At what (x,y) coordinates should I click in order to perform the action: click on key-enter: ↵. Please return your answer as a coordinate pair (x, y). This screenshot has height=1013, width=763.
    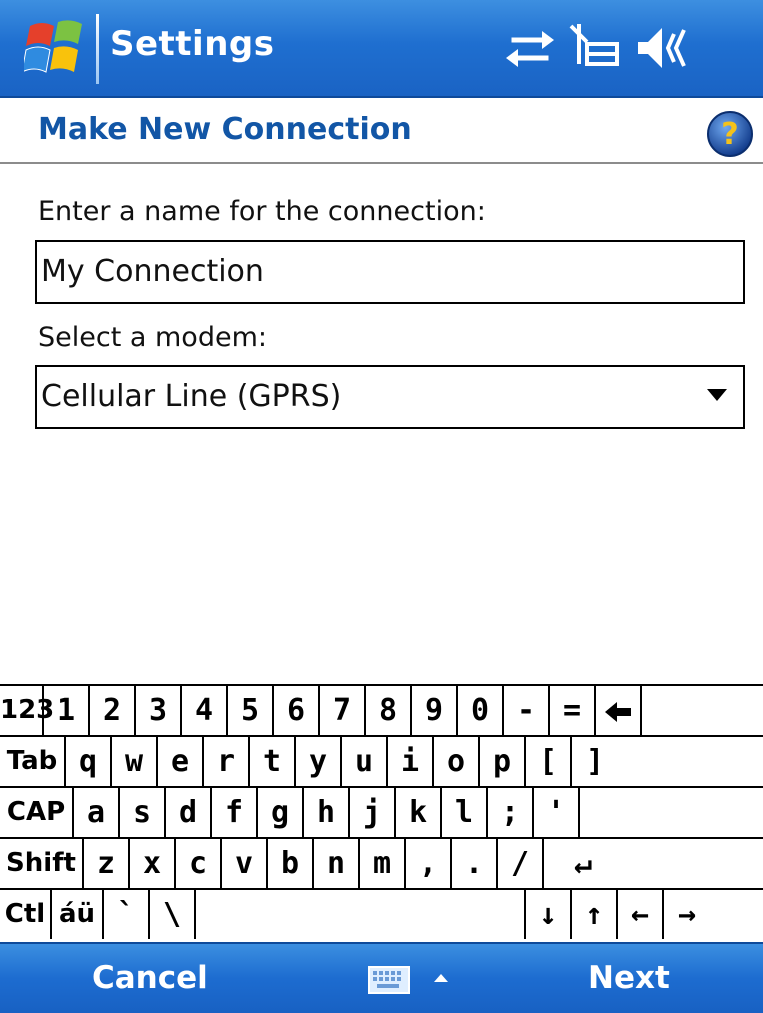
    Looking at the image, I should click on (583, 863).